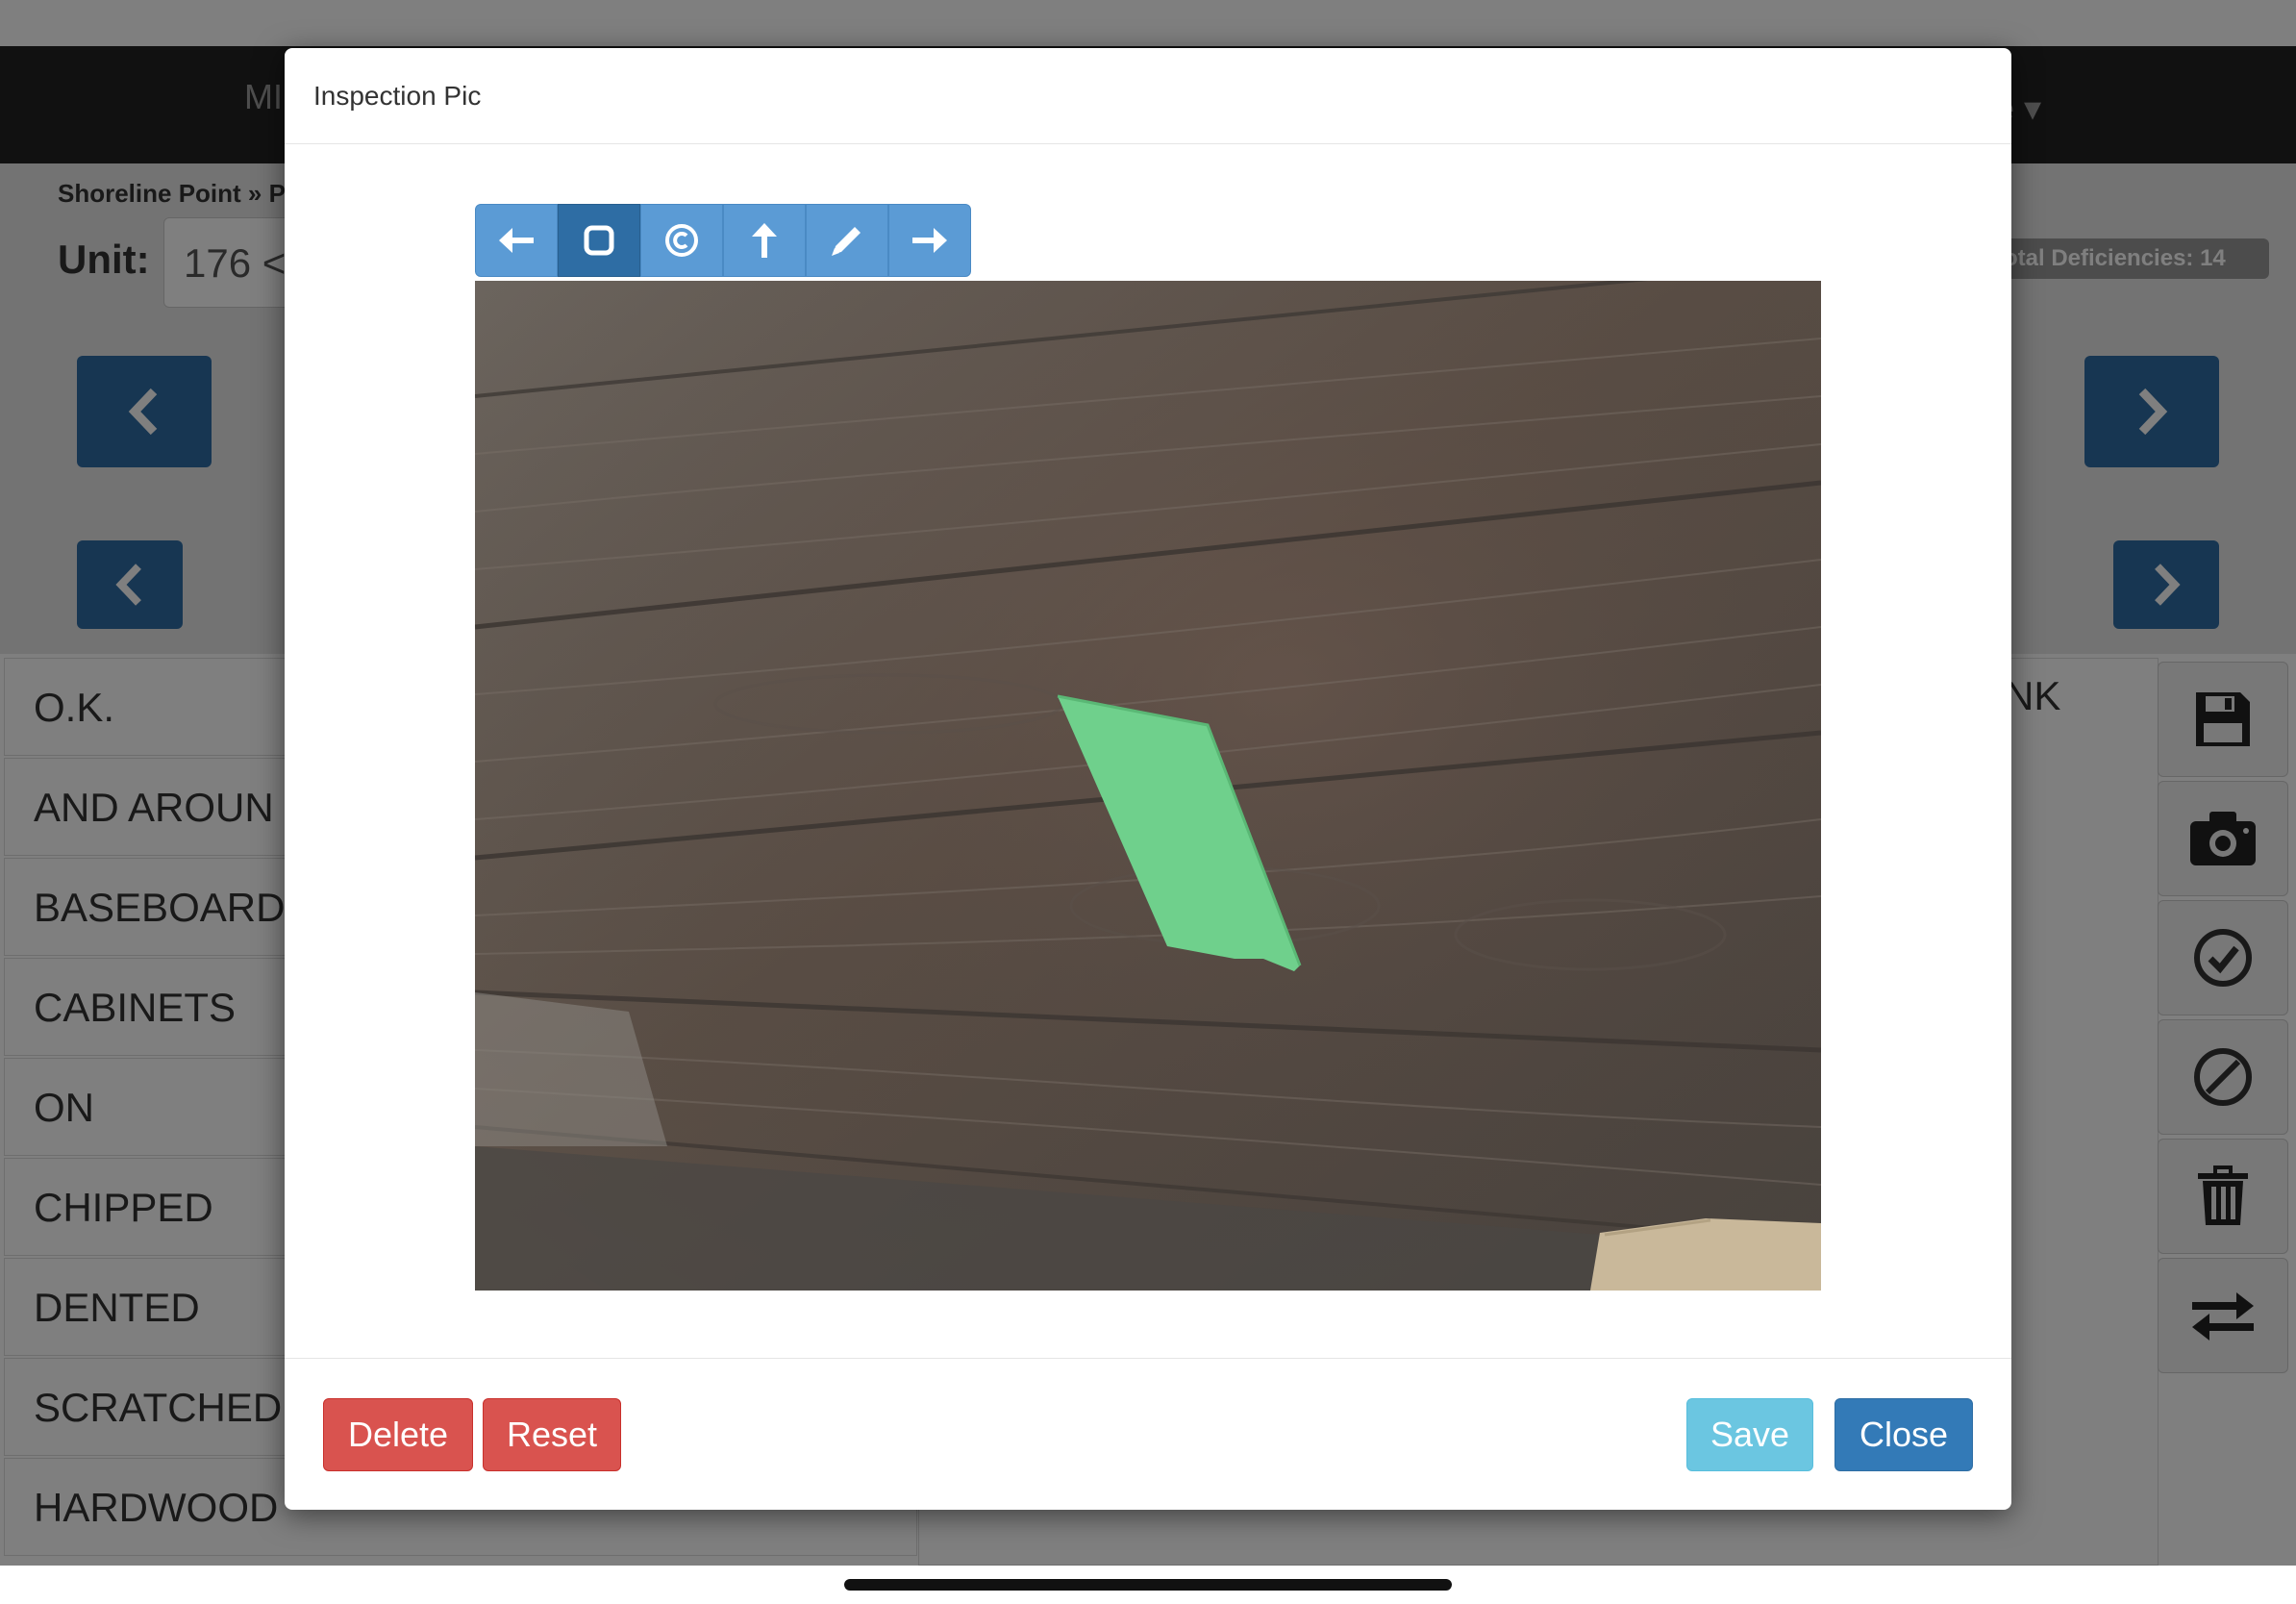 This screenshot has width=2296, height=1604. I want to click on pencil-icon, so click(846, 241).